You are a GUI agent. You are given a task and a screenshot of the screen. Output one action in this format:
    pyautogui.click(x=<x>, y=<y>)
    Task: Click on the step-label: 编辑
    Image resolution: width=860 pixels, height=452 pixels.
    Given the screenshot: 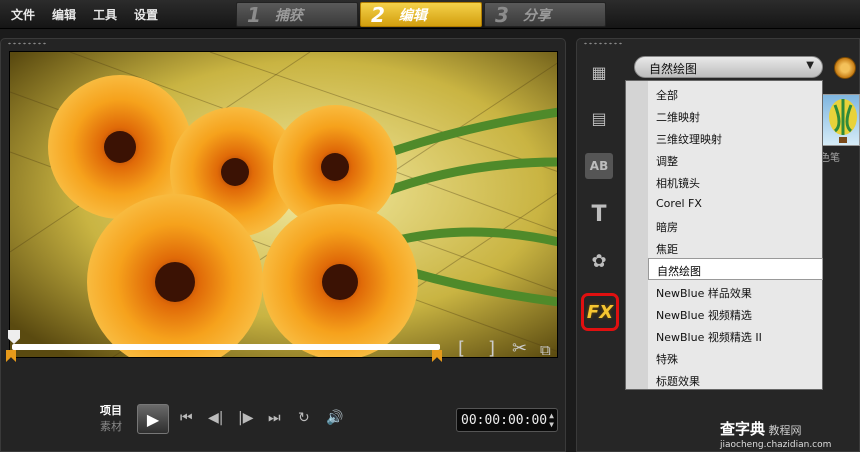 What is the action you would take?
    pyautogui.click(x=412, y=15)
    